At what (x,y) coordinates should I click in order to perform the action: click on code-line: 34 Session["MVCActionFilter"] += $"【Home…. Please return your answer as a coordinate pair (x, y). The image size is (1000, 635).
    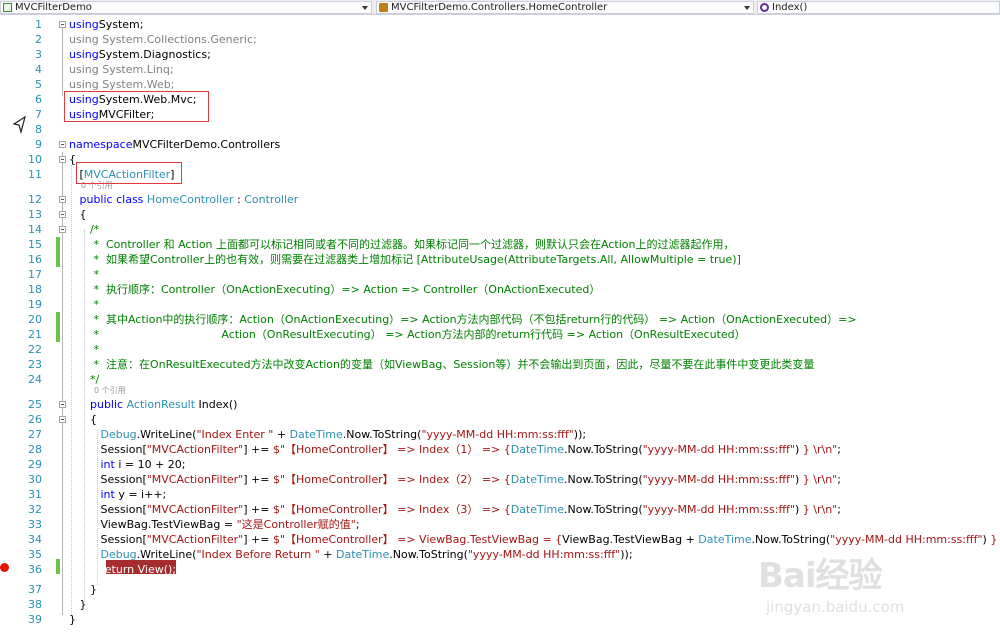
    Looking at the image, I should click on (500, 539).